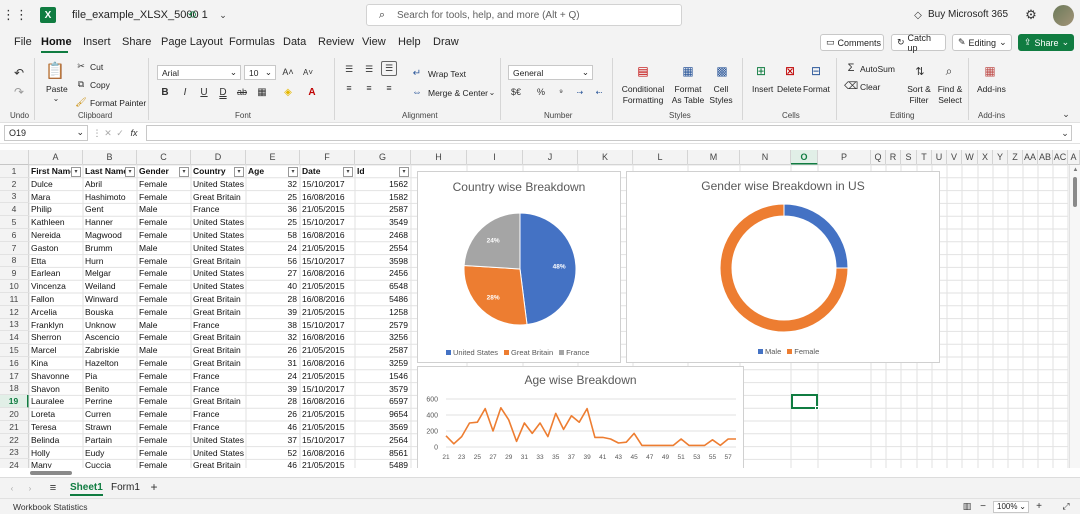 The width and height of the screenshot is (1080, 514). What do you see at coordinates (1063, 15) in the screenshot?
I see `avatar` at bounding box center [1063, 15].